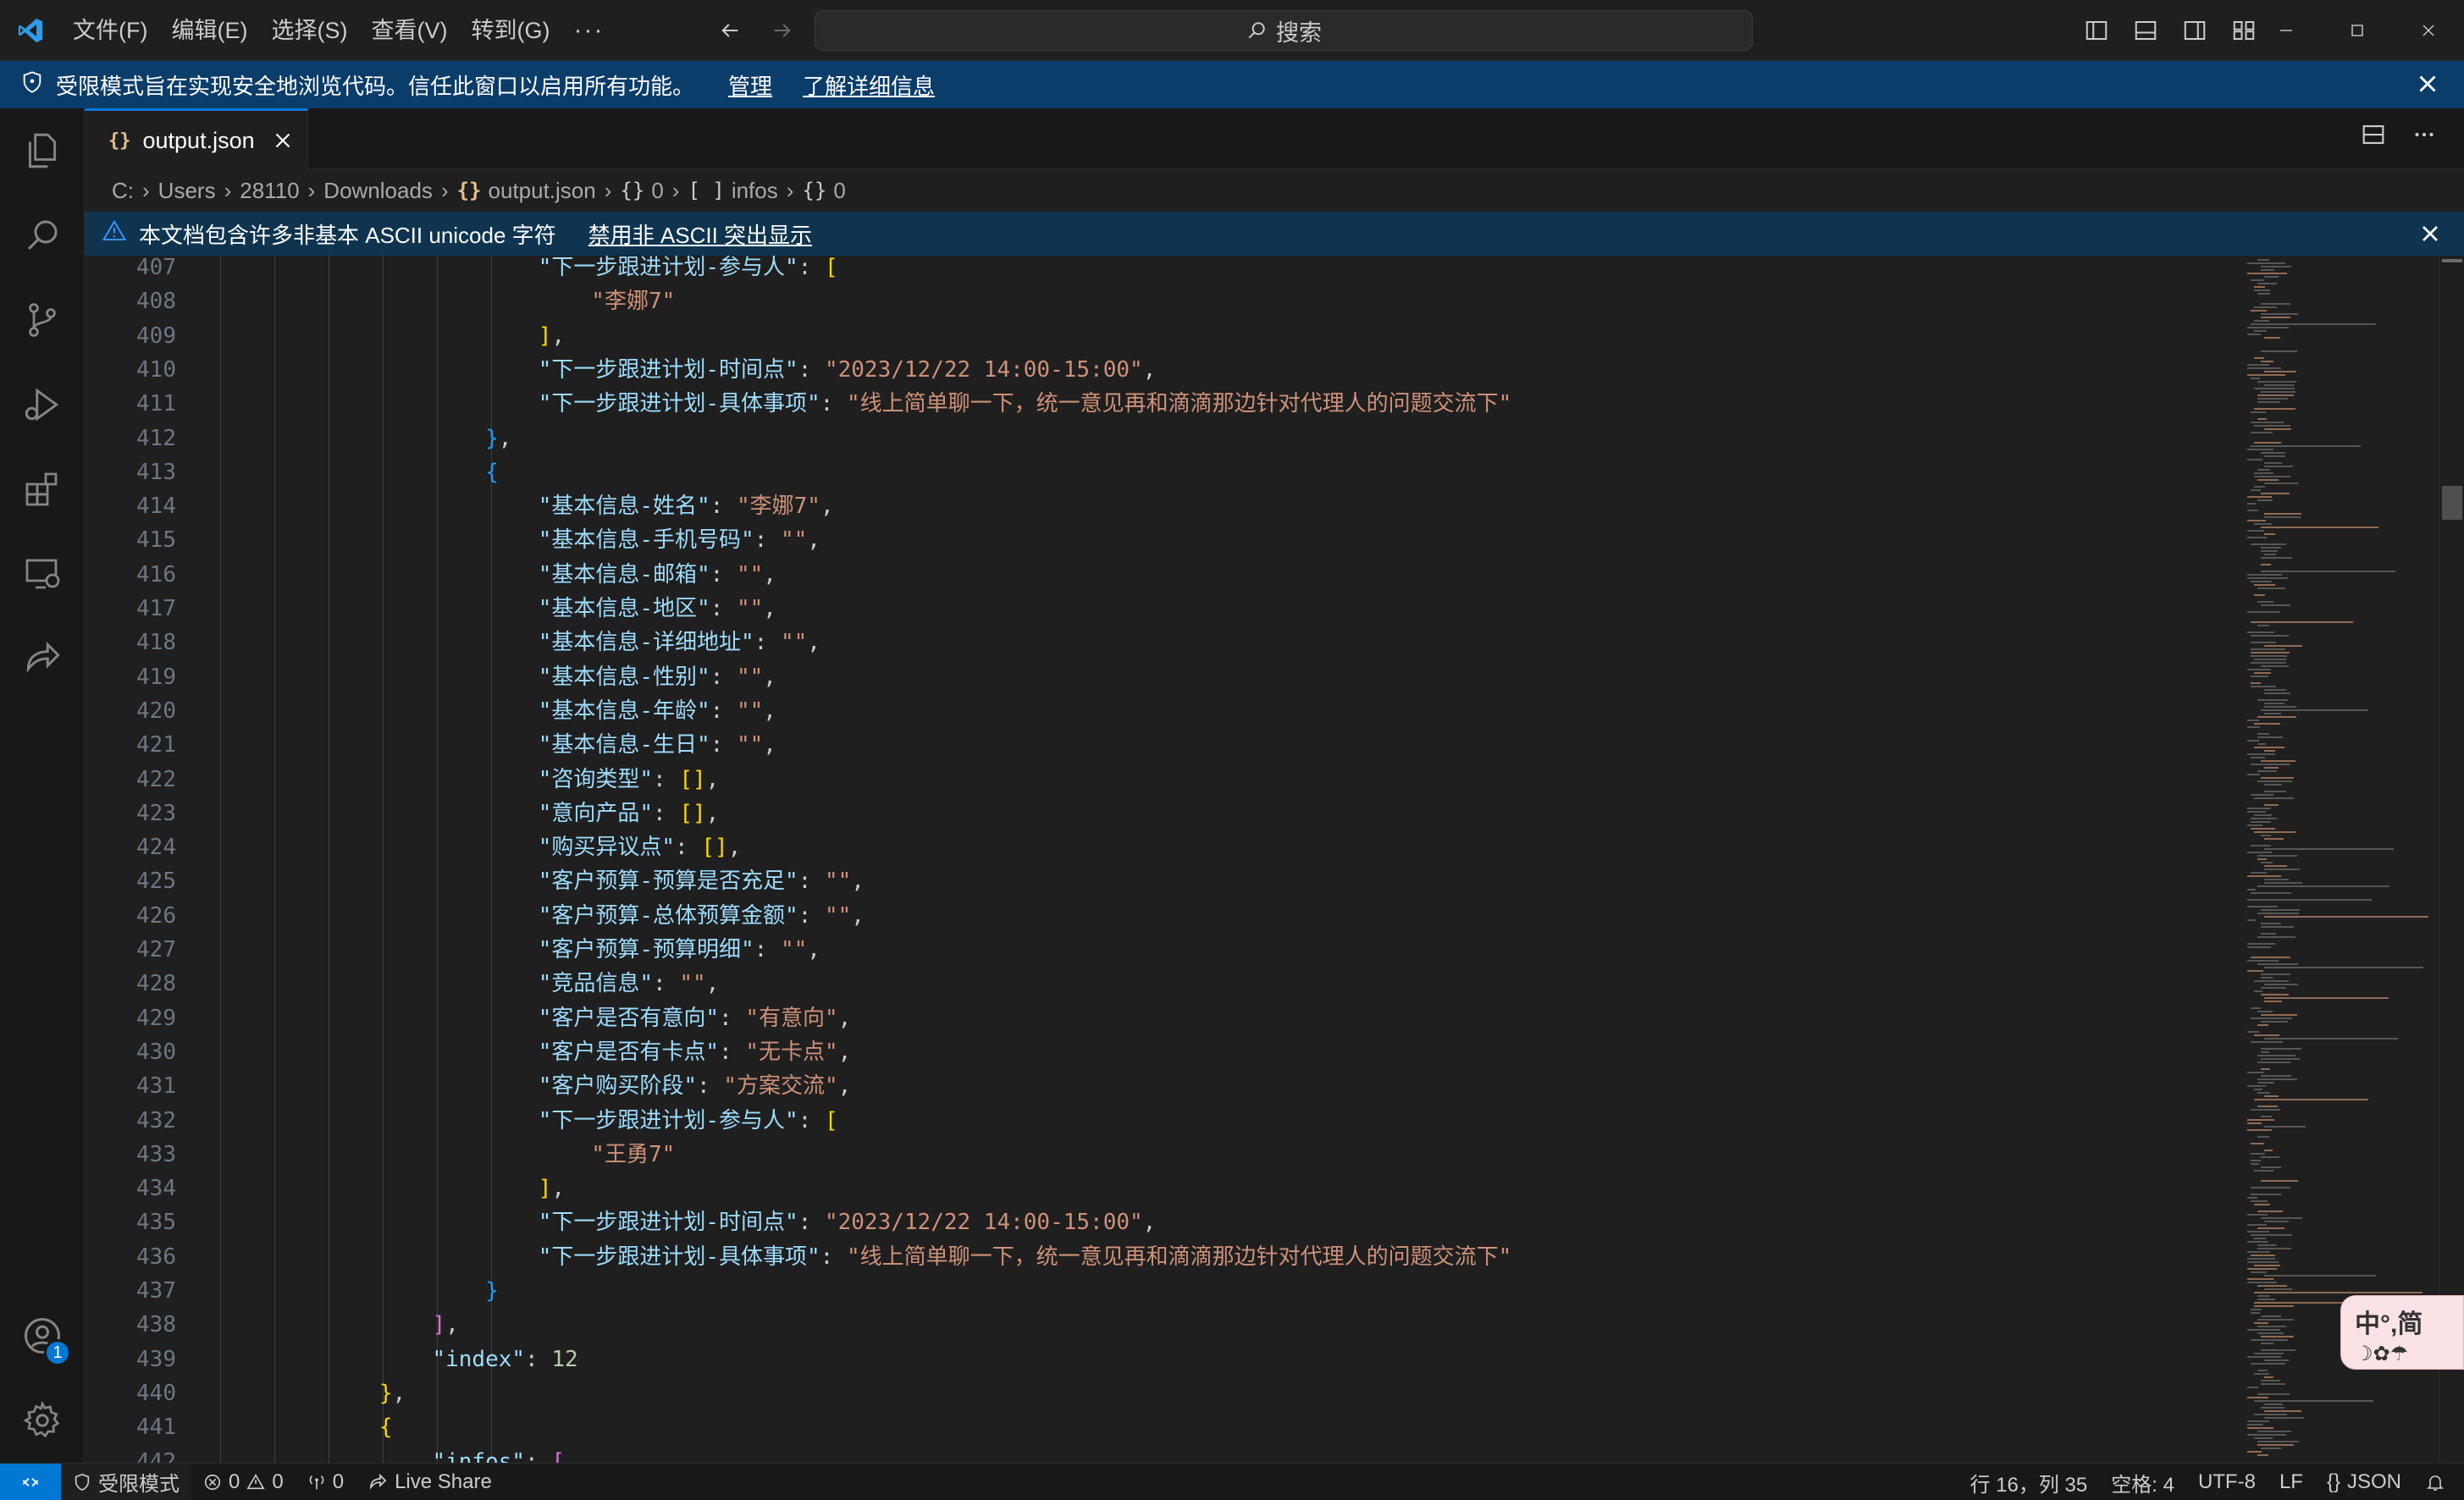  Describe the element at coordinates (123, 191) in the screenshot. I see `breadcrumb-drive: C:` at that location.